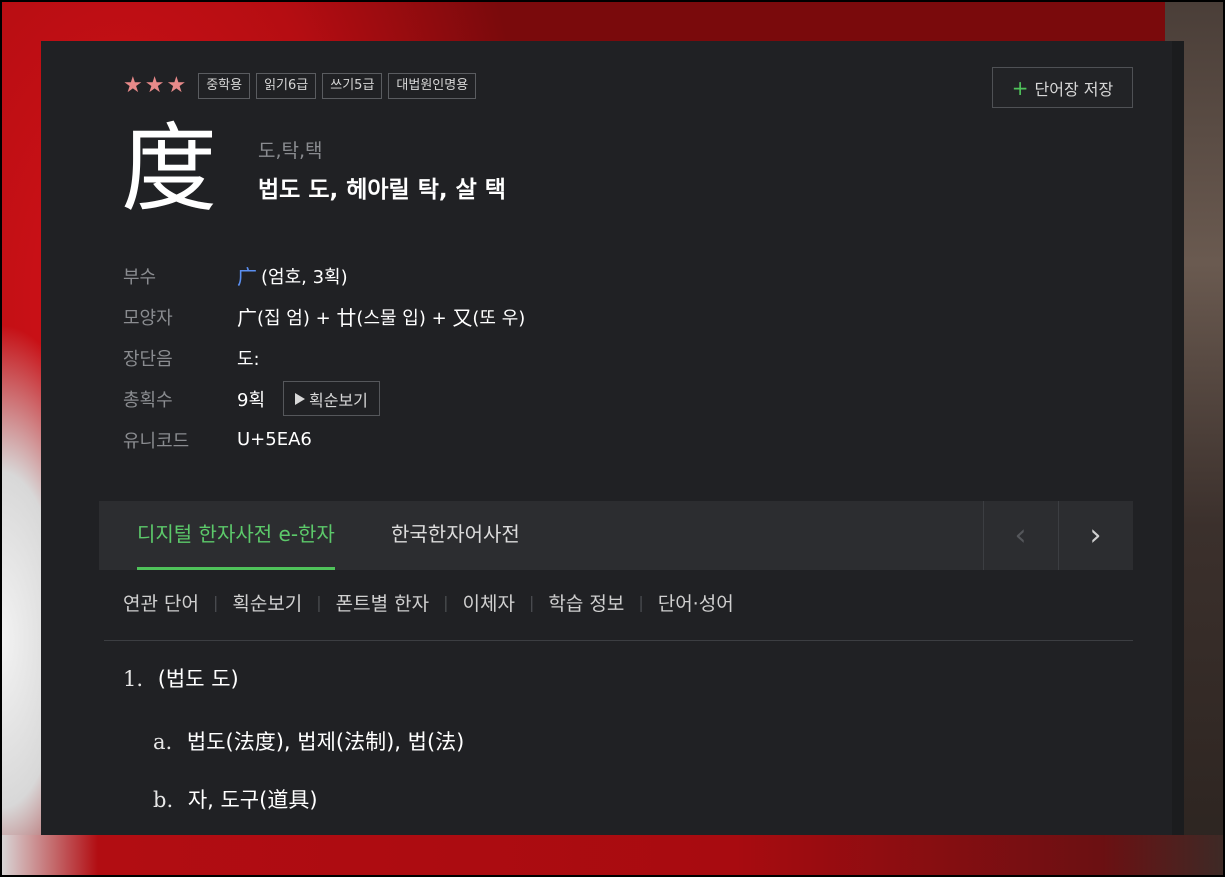  I want to click on strokes-label: 총획수, so click(148, 400).